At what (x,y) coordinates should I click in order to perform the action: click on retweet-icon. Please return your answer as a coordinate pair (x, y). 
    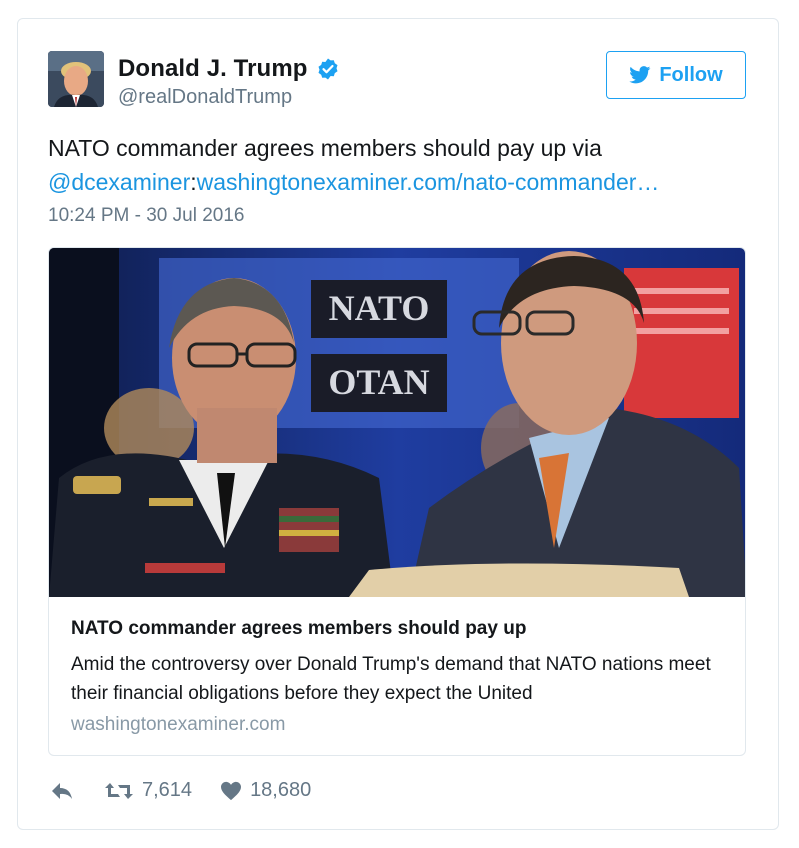
    Looking at the image, I should click on (119, 790).